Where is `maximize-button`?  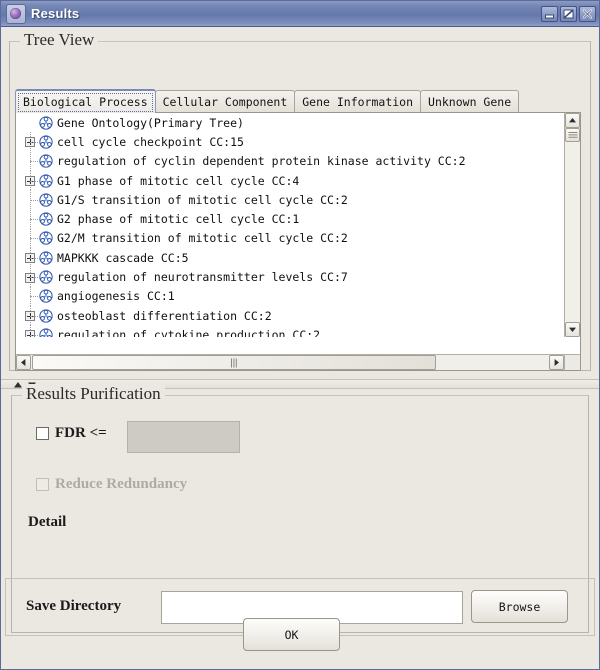
maximize-button is located at coordinates (568, 13).